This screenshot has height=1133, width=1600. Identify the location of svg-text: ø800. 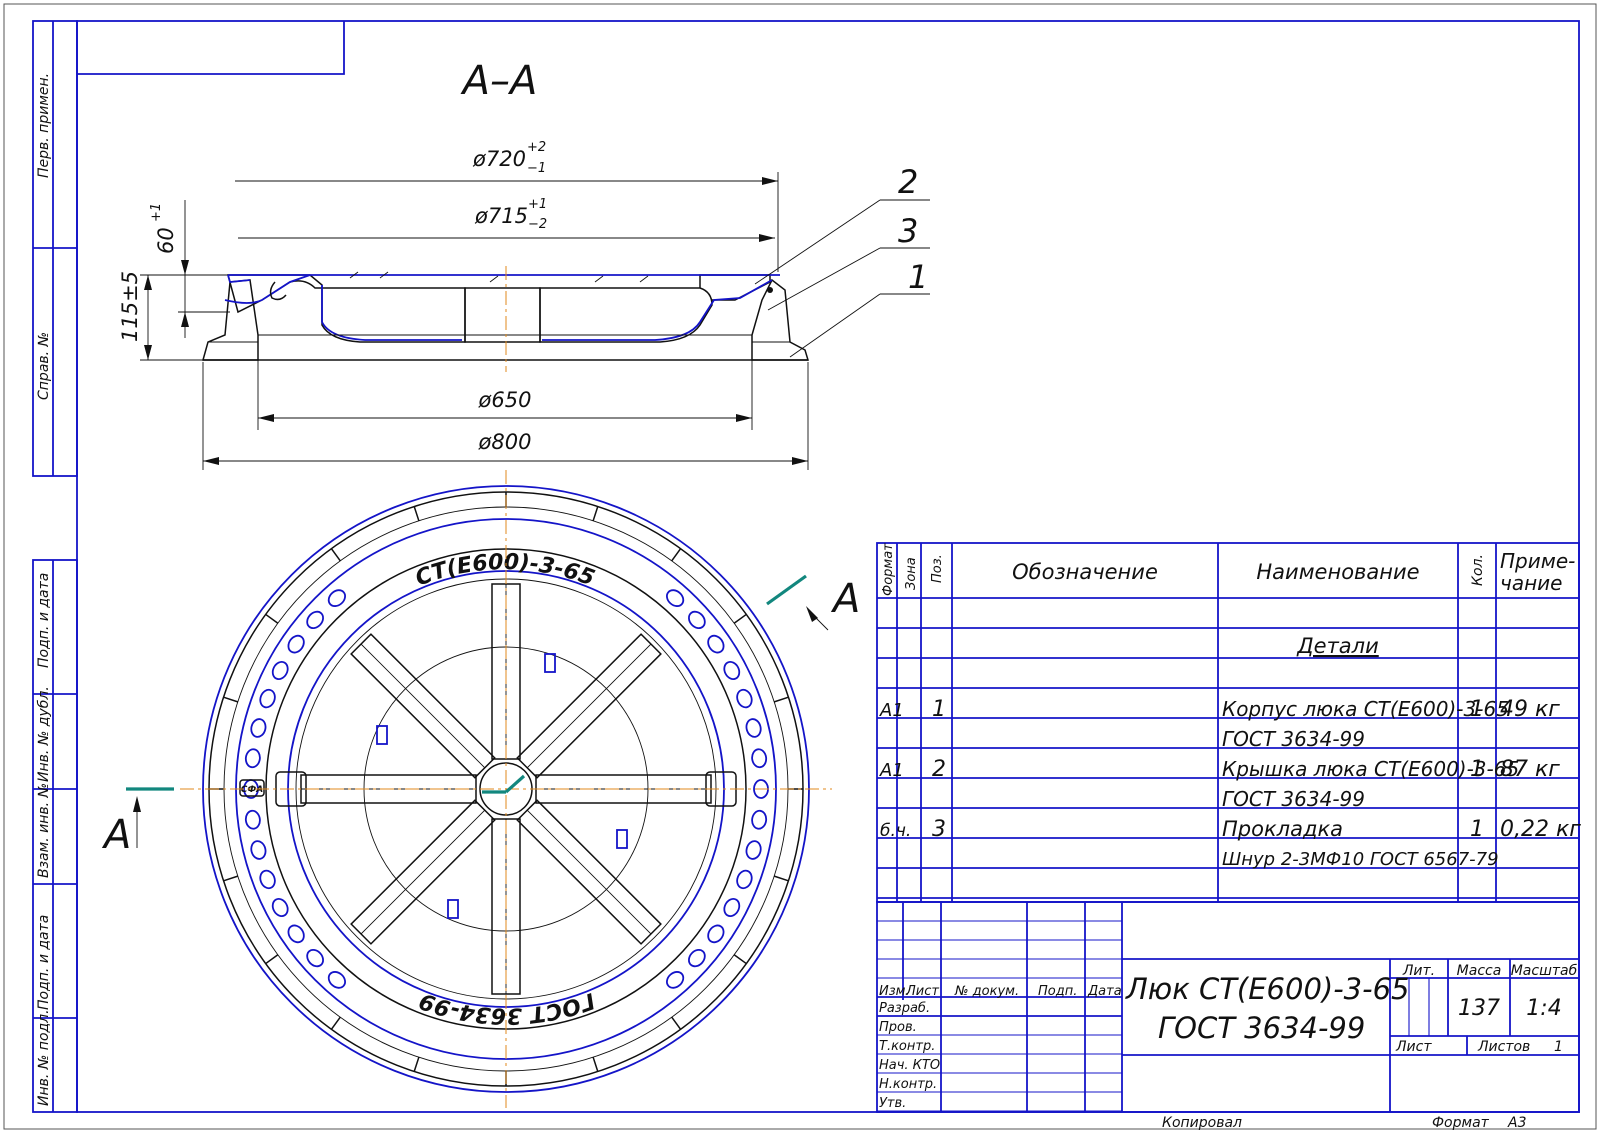
(505, 442).